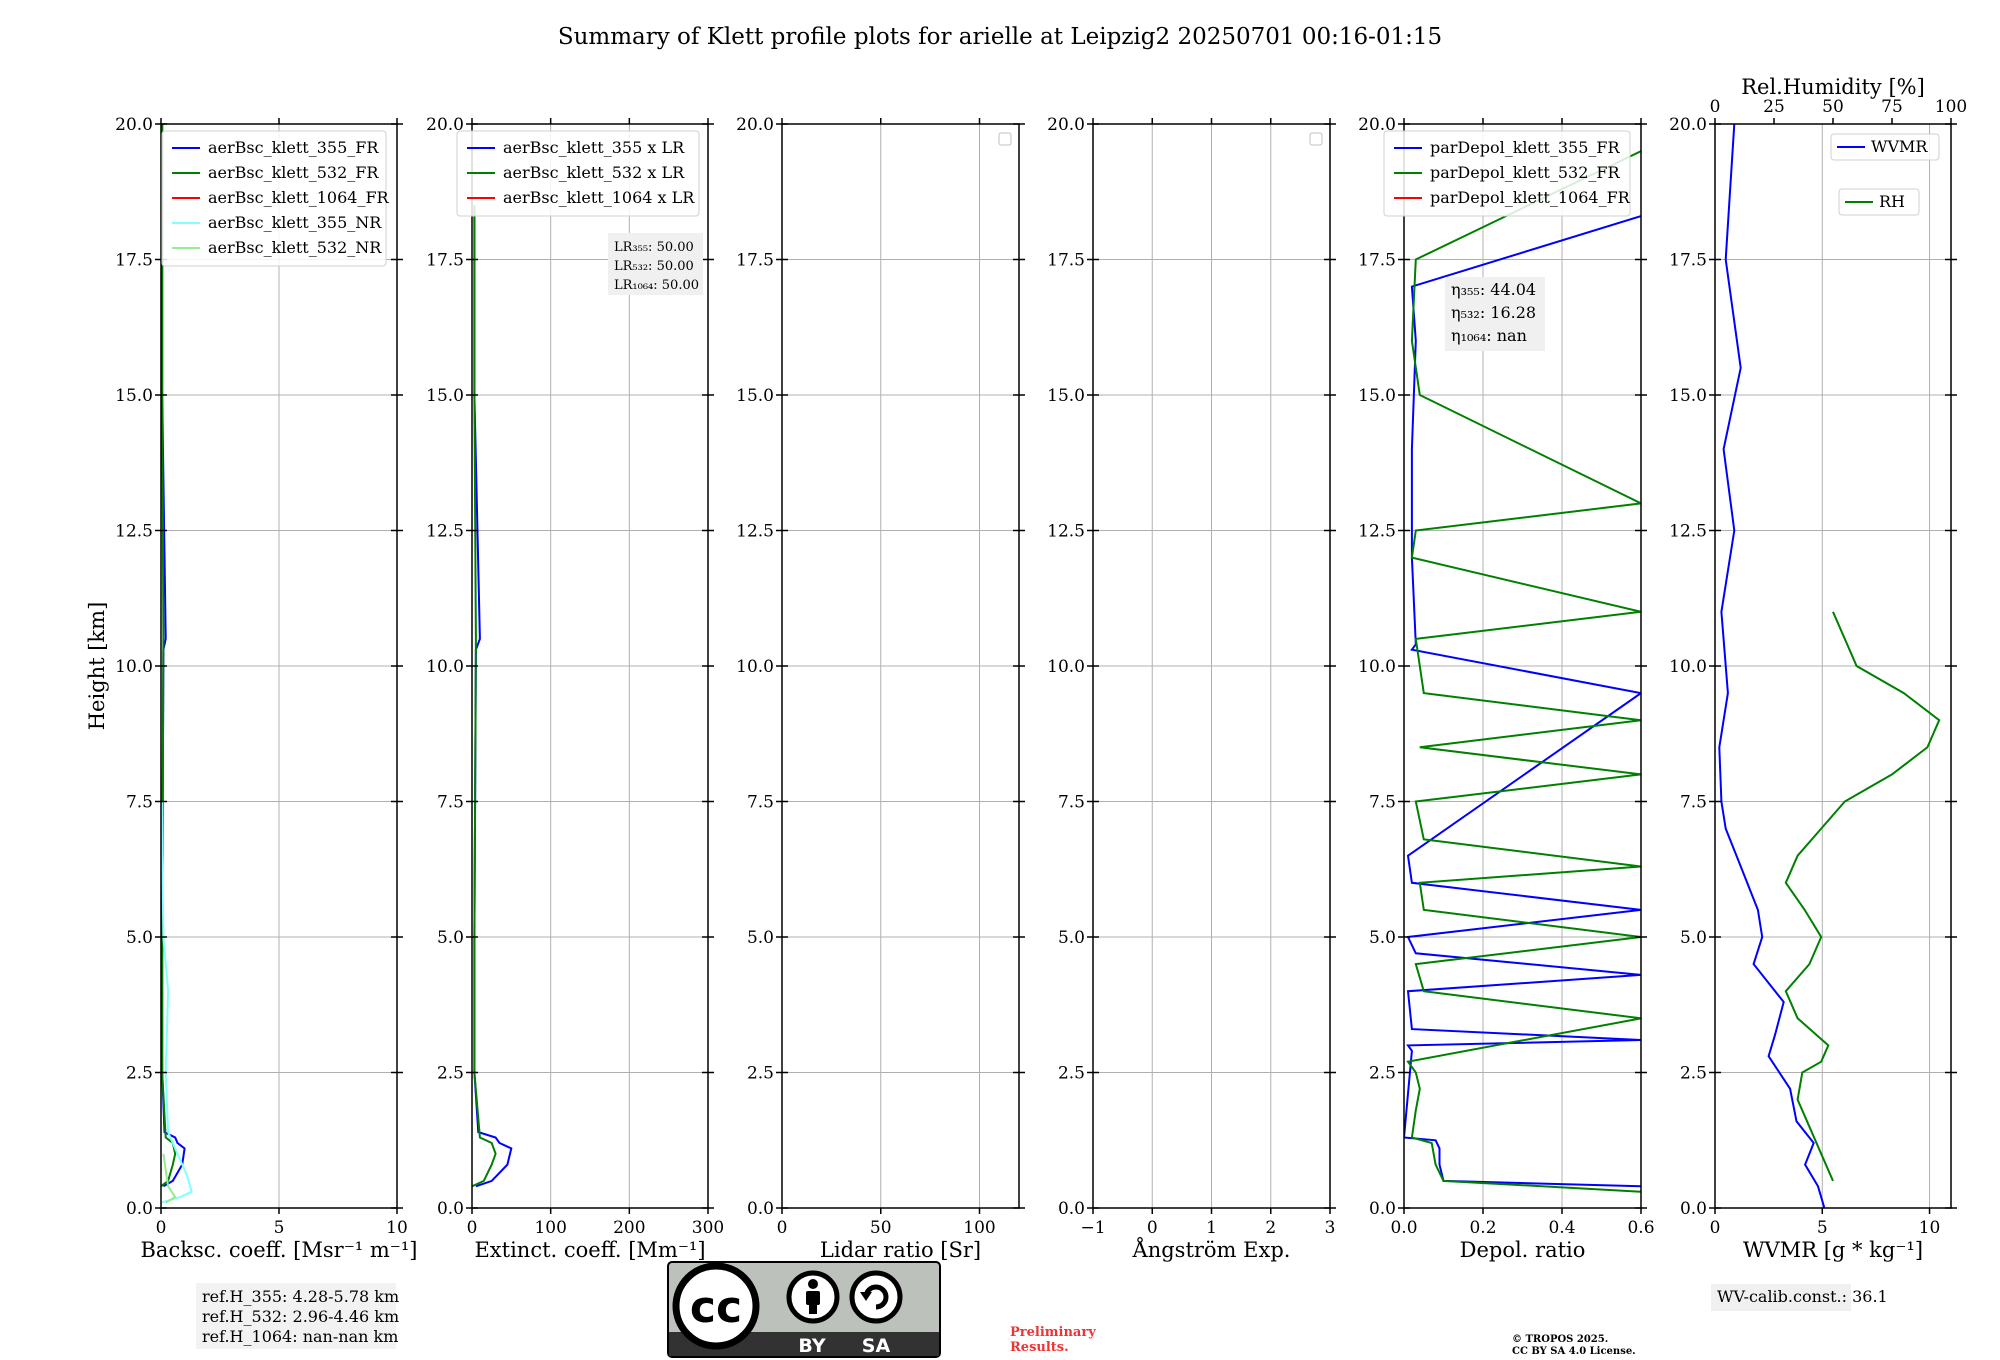 This screenshot has height=1360, width=2000. What do you see at coordinates (1951, 107) in the screenshot?
I see `x2-tick-label: 100` at bounding box center [1951, 107].